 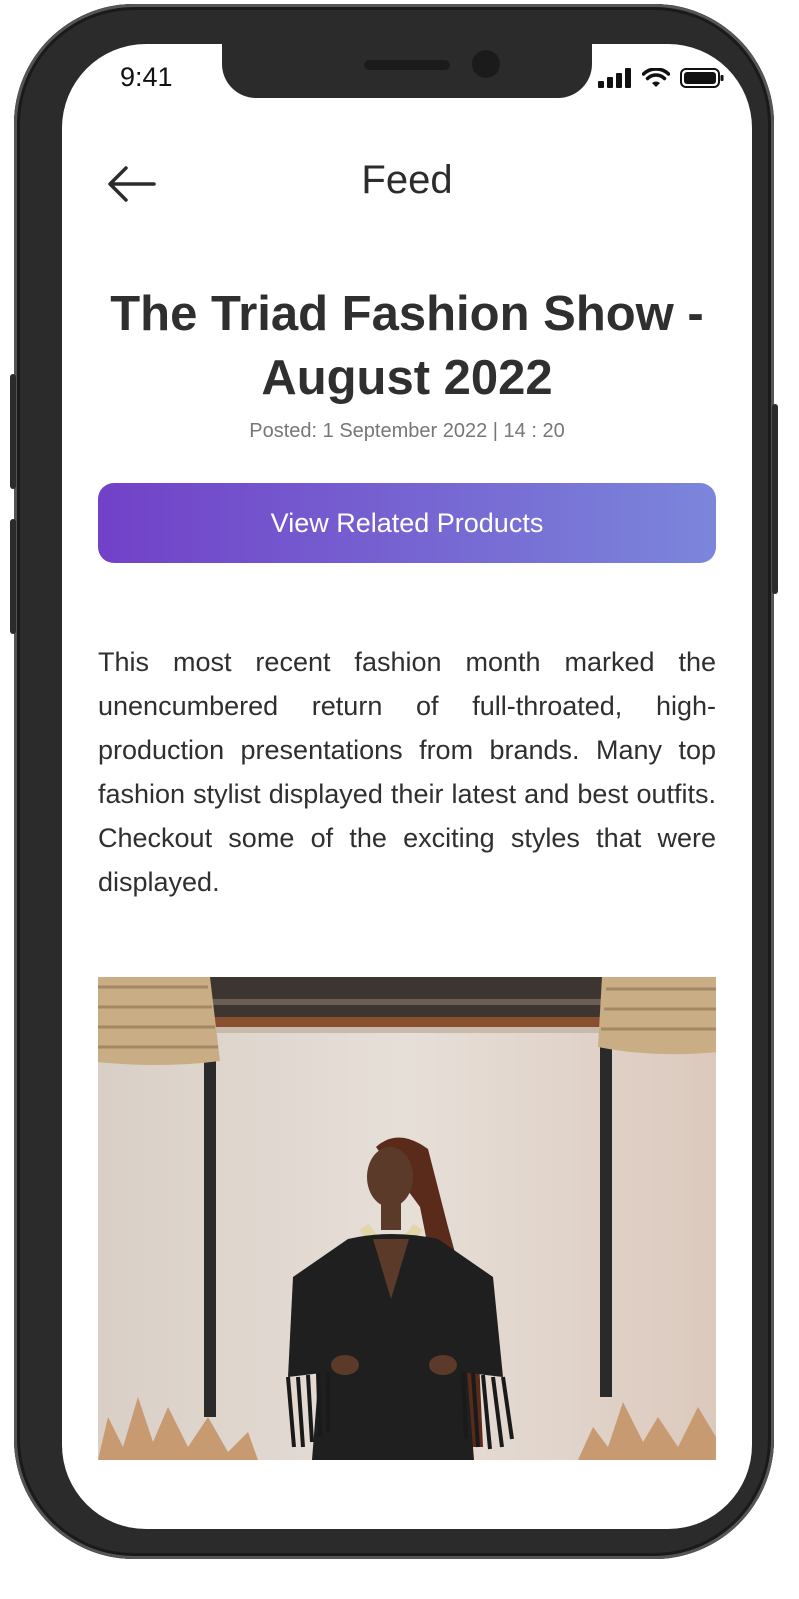 What do you see at coordinates (407, 65) in the screenshot?
I see `speaker` at bounding box center [407, 65].